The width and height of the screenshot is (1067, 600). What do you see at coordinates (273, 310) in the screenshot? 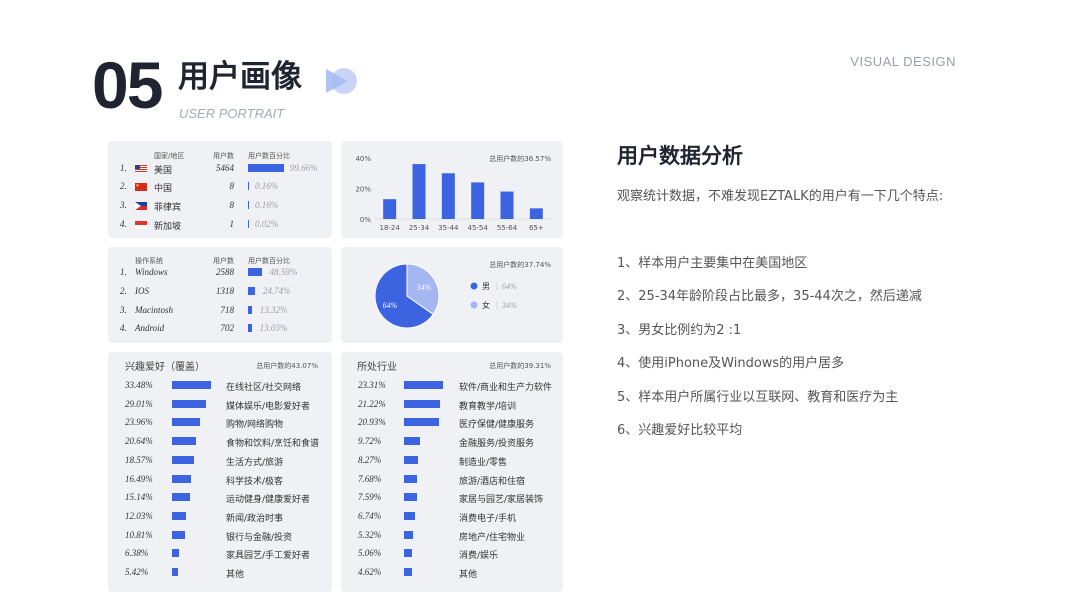
I see `pct-label: 13.32%` at bounding box center [273, 310].